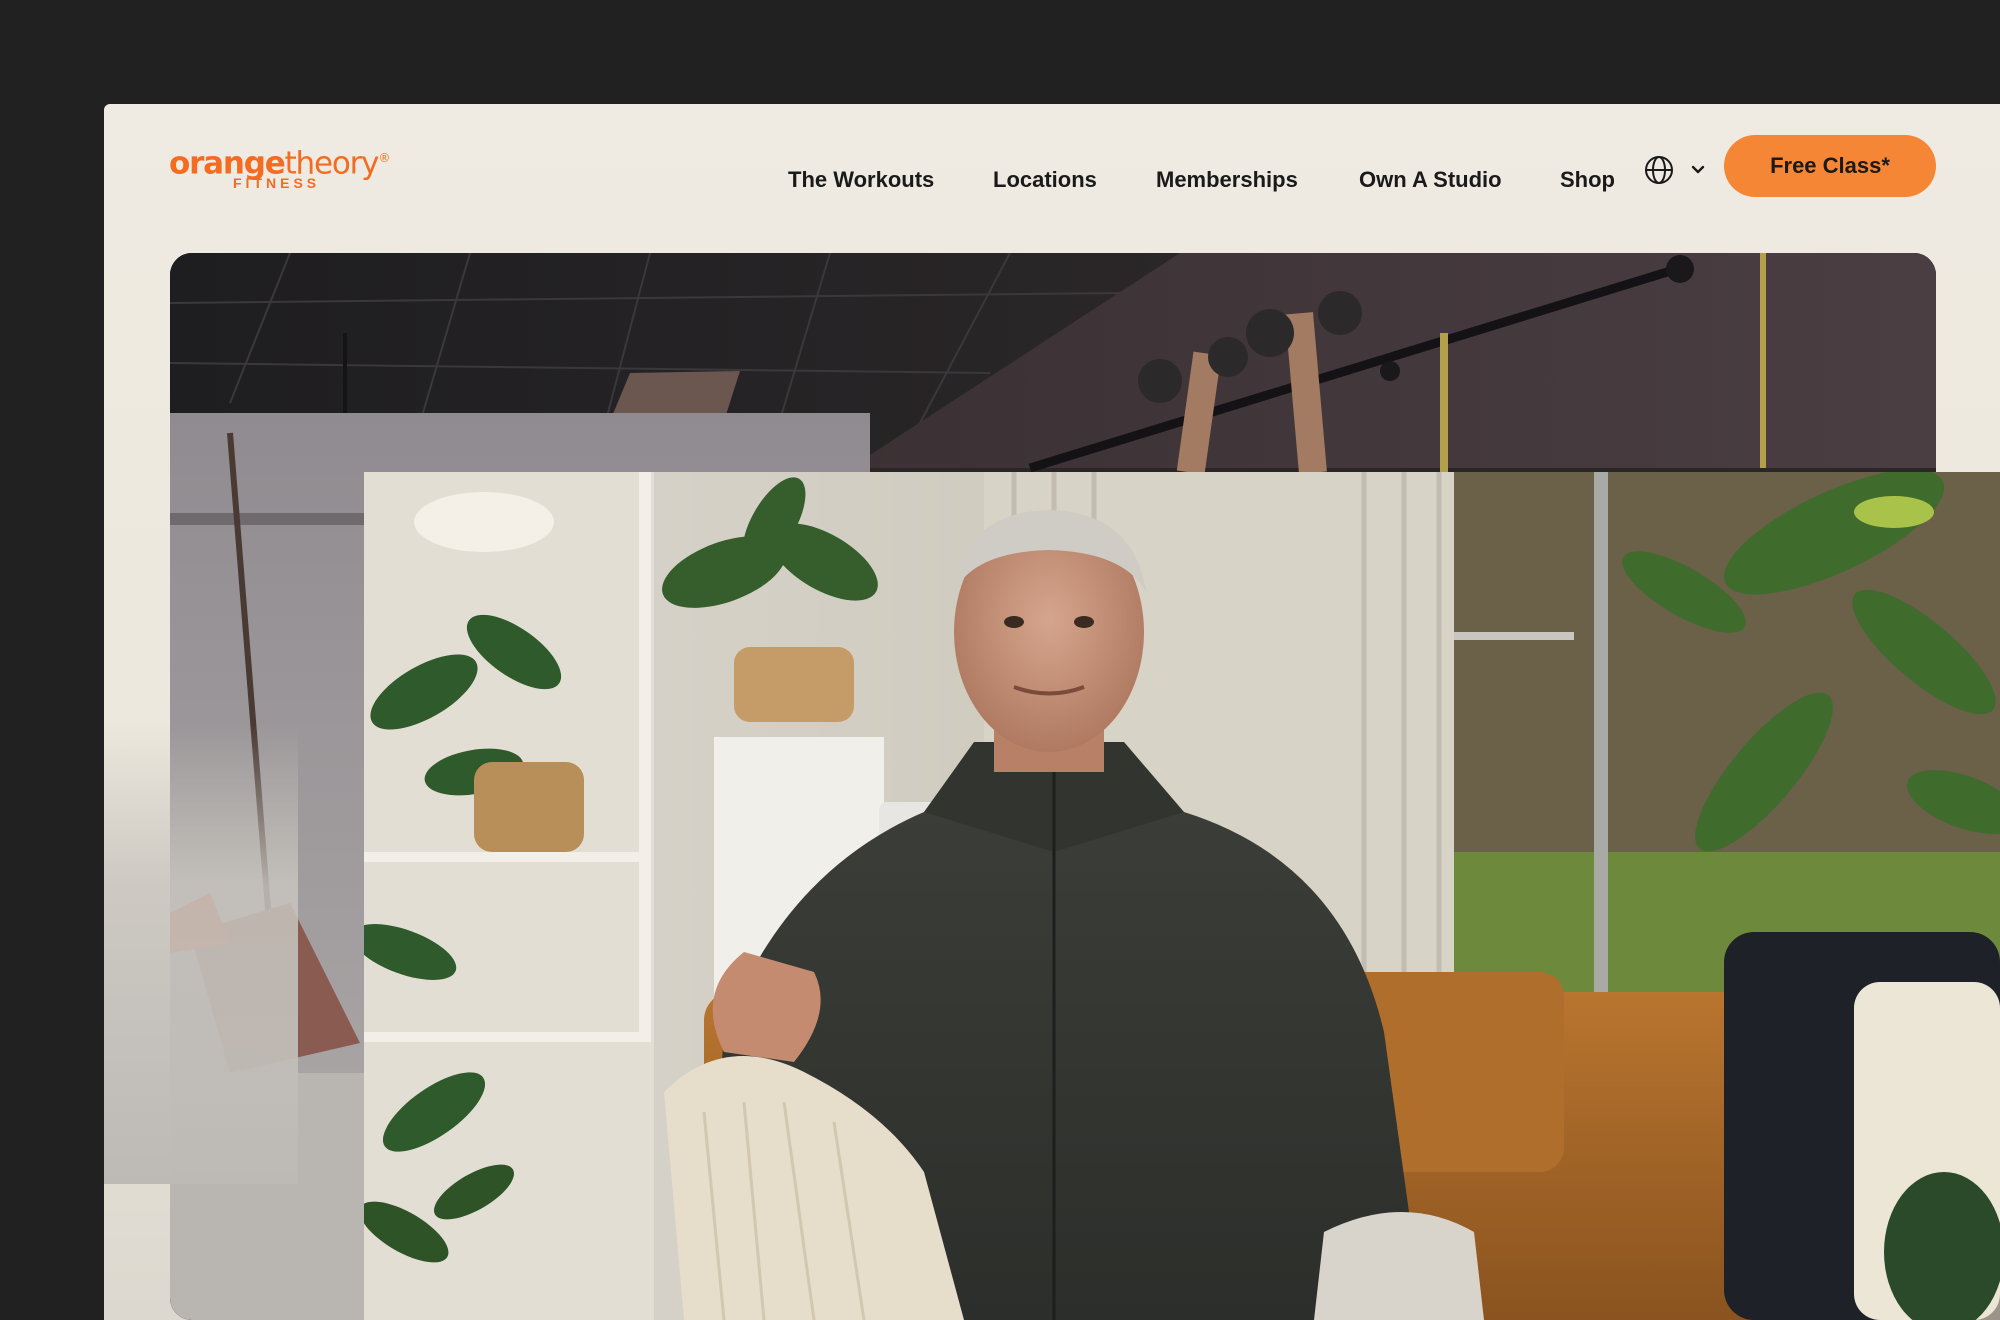  I want to click on nav-item-locations: Locations, so click(1045, 180).